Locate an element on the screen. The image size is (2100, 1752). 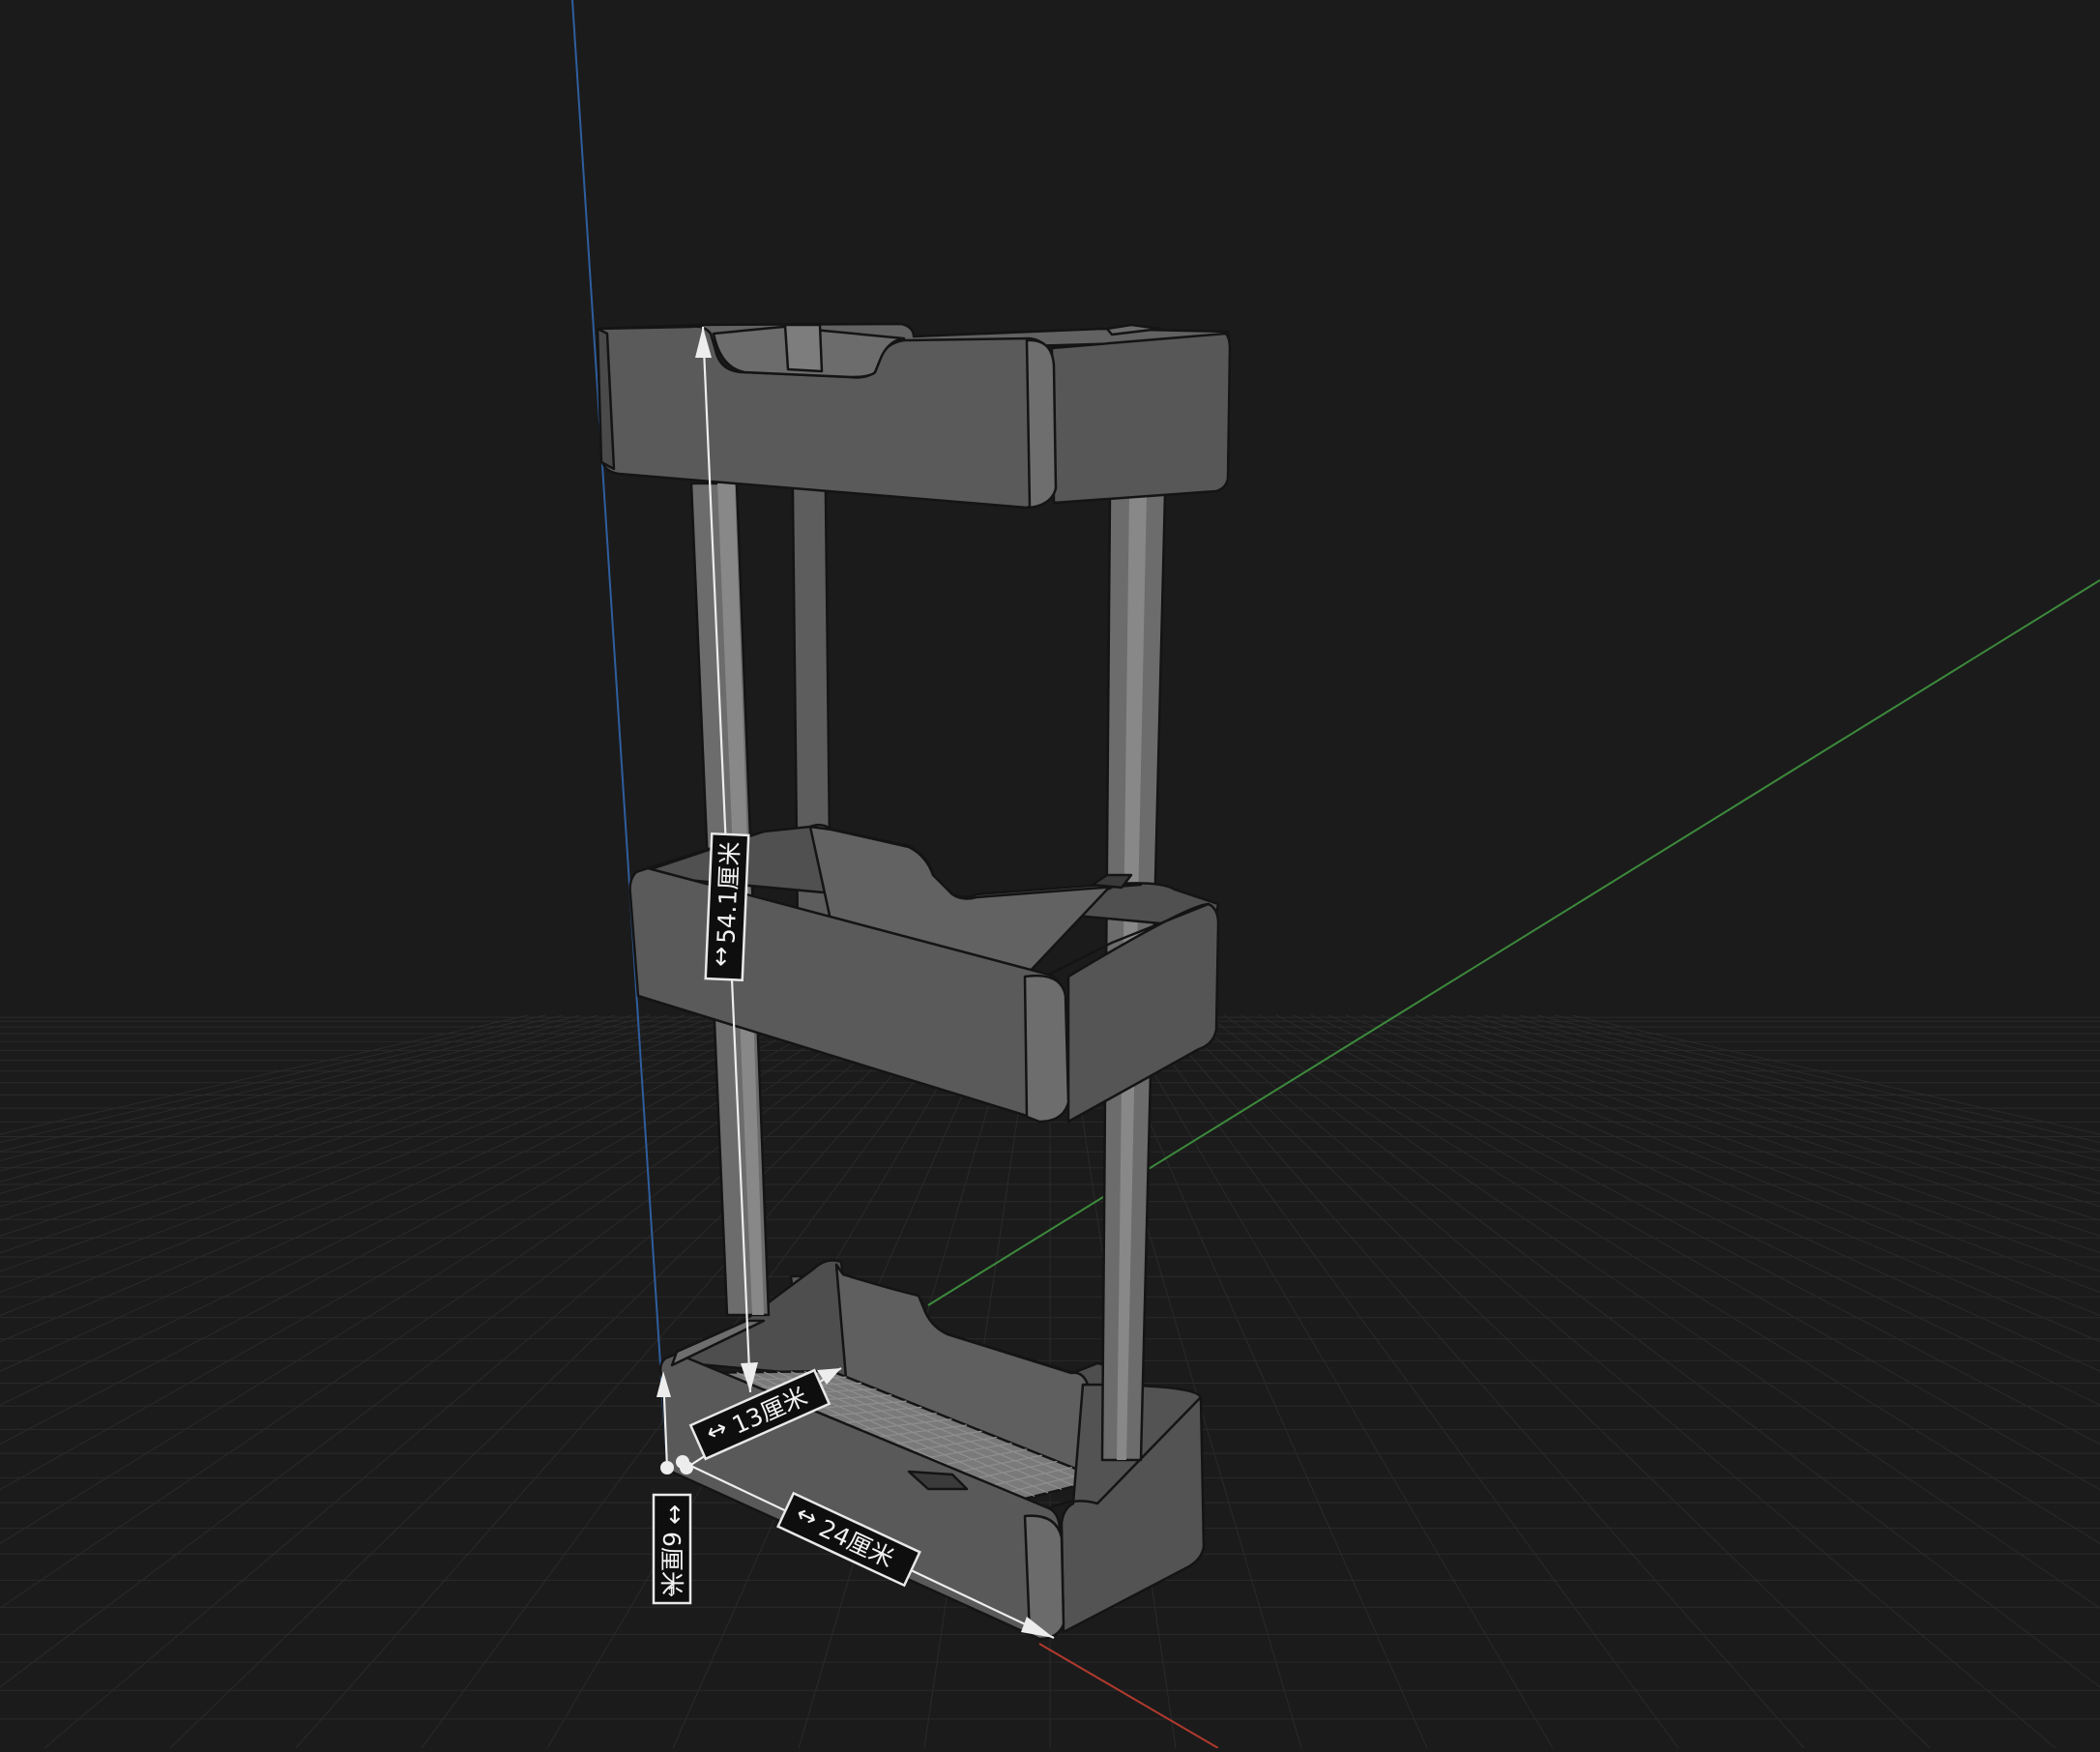
tray-height-arrow-bottom-dot is located at coordinates (667, 1468).